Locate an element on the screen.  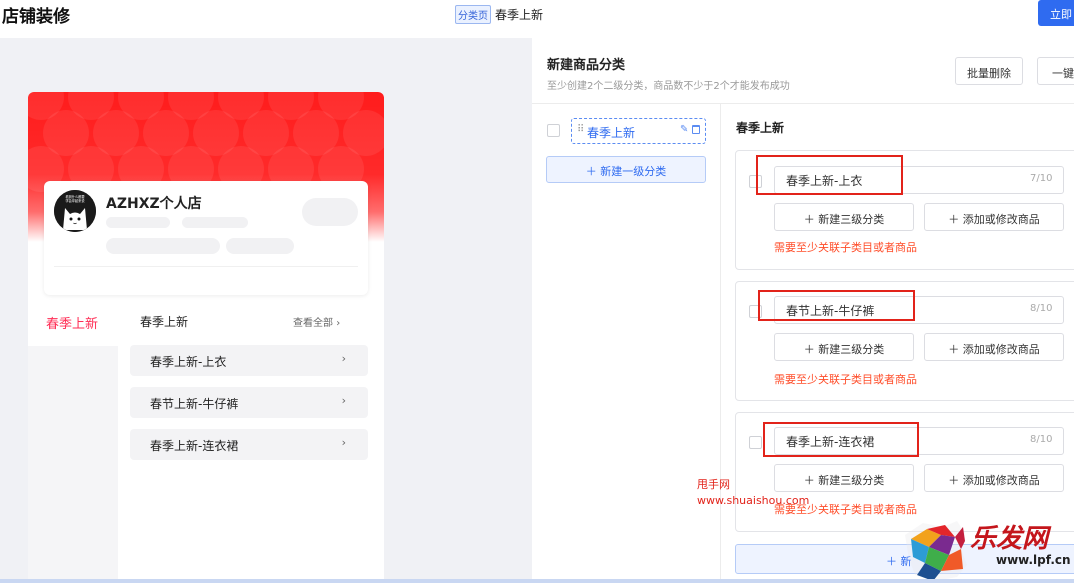
current-page-name: 春季上新 is located at coordinates (519, 15).